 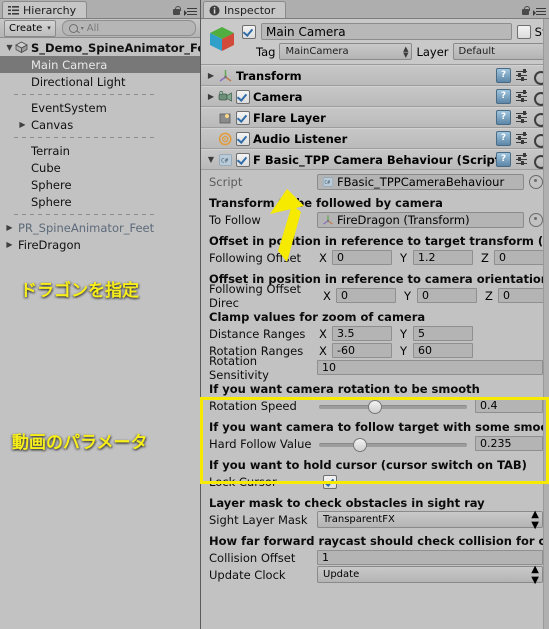 I want to click on layer-dropdown: Default ▲▼, so click(x=500, y=51).